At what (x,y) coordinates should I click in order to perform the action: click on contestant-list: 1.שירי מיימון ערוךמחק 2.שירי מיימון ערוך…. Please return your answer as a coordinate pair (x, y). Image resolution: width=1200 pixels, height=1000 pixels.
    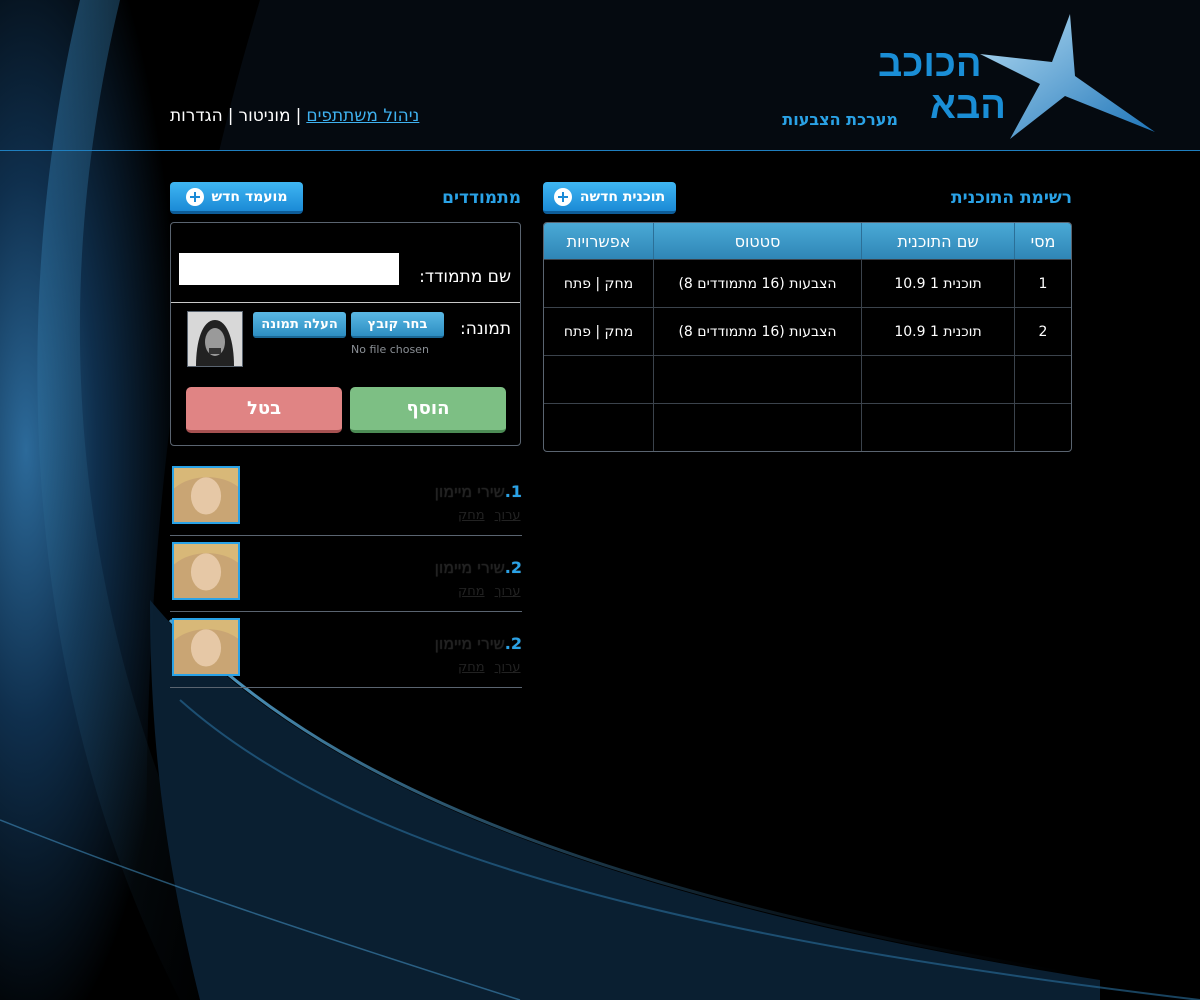
    Looking at the image, I should click on (346, 574).